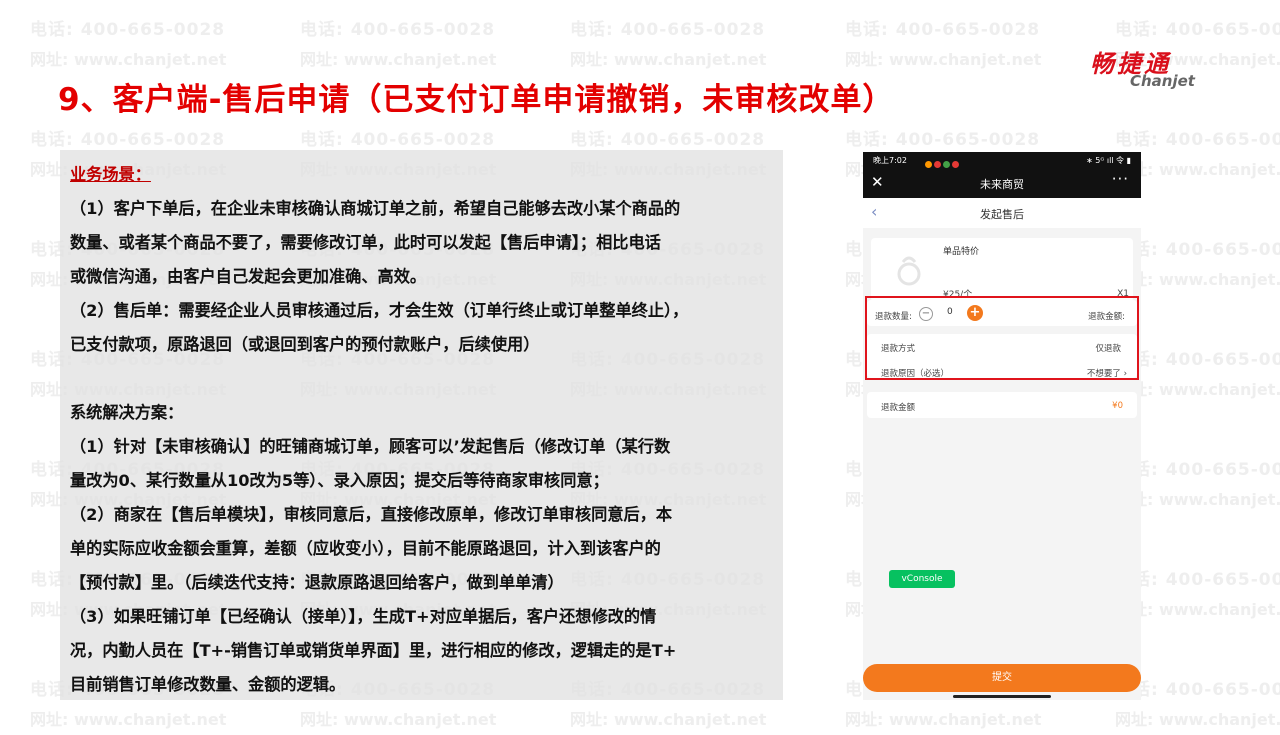 The image size is (1280, 735). I want to click on highlight-box, so click(1002, 338).